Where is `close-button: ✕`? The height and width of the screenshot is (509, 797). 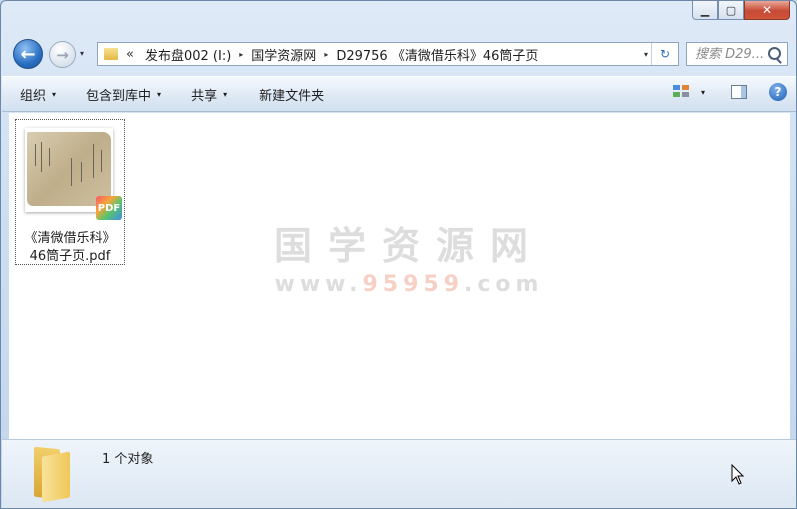 close-button: ✕ is located at coordinates (767, 10).